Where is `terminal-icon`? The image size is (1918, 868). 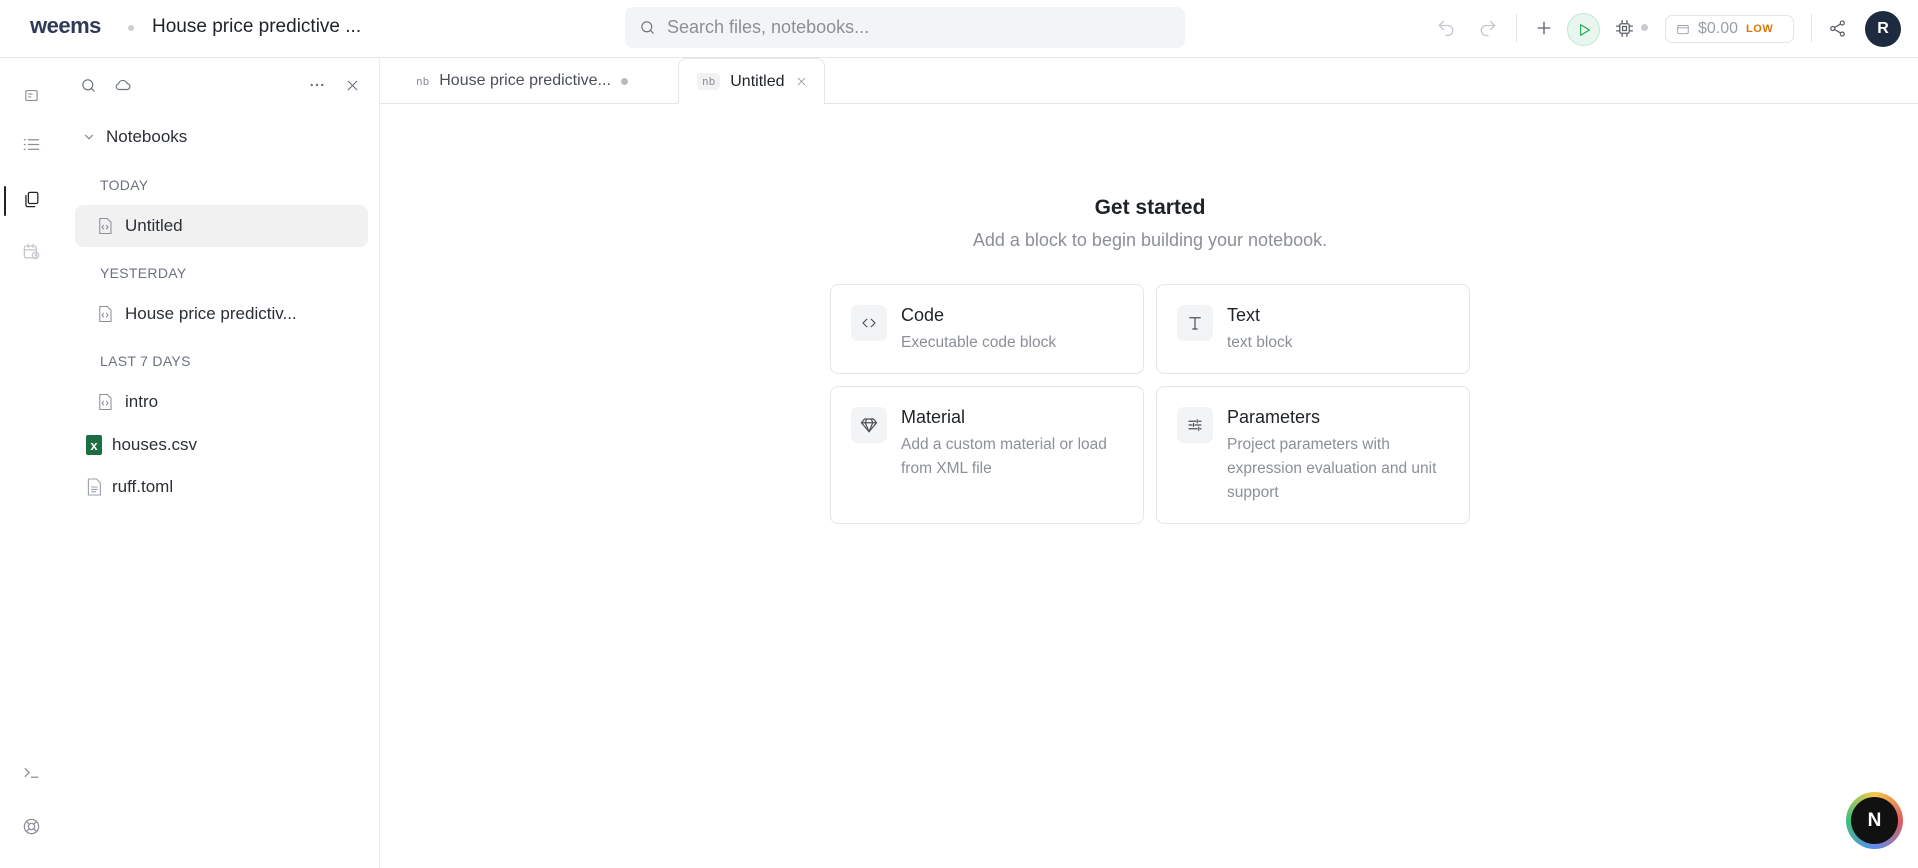
terminal-icon is located at coordinates (31, 772).